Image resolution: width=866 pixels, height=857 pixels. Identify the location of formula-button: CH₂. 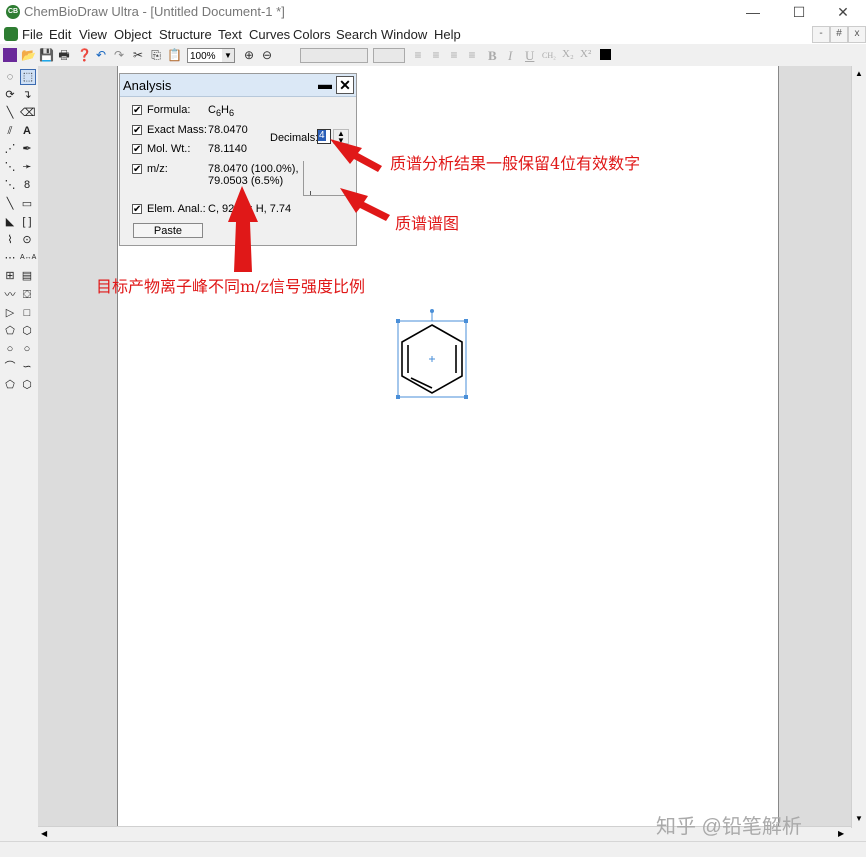
(549, 55).